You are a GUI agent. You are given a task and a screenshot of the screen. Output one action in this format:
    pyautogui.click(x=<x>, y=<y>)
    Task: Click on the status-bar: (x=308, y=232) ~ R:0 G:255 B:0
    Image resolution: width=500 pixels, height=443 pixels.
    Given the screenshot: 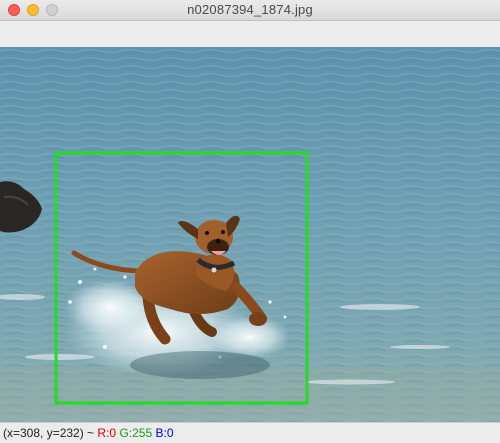 What is the action you would take?
    pyautogui.click(x=250, y=432)
    